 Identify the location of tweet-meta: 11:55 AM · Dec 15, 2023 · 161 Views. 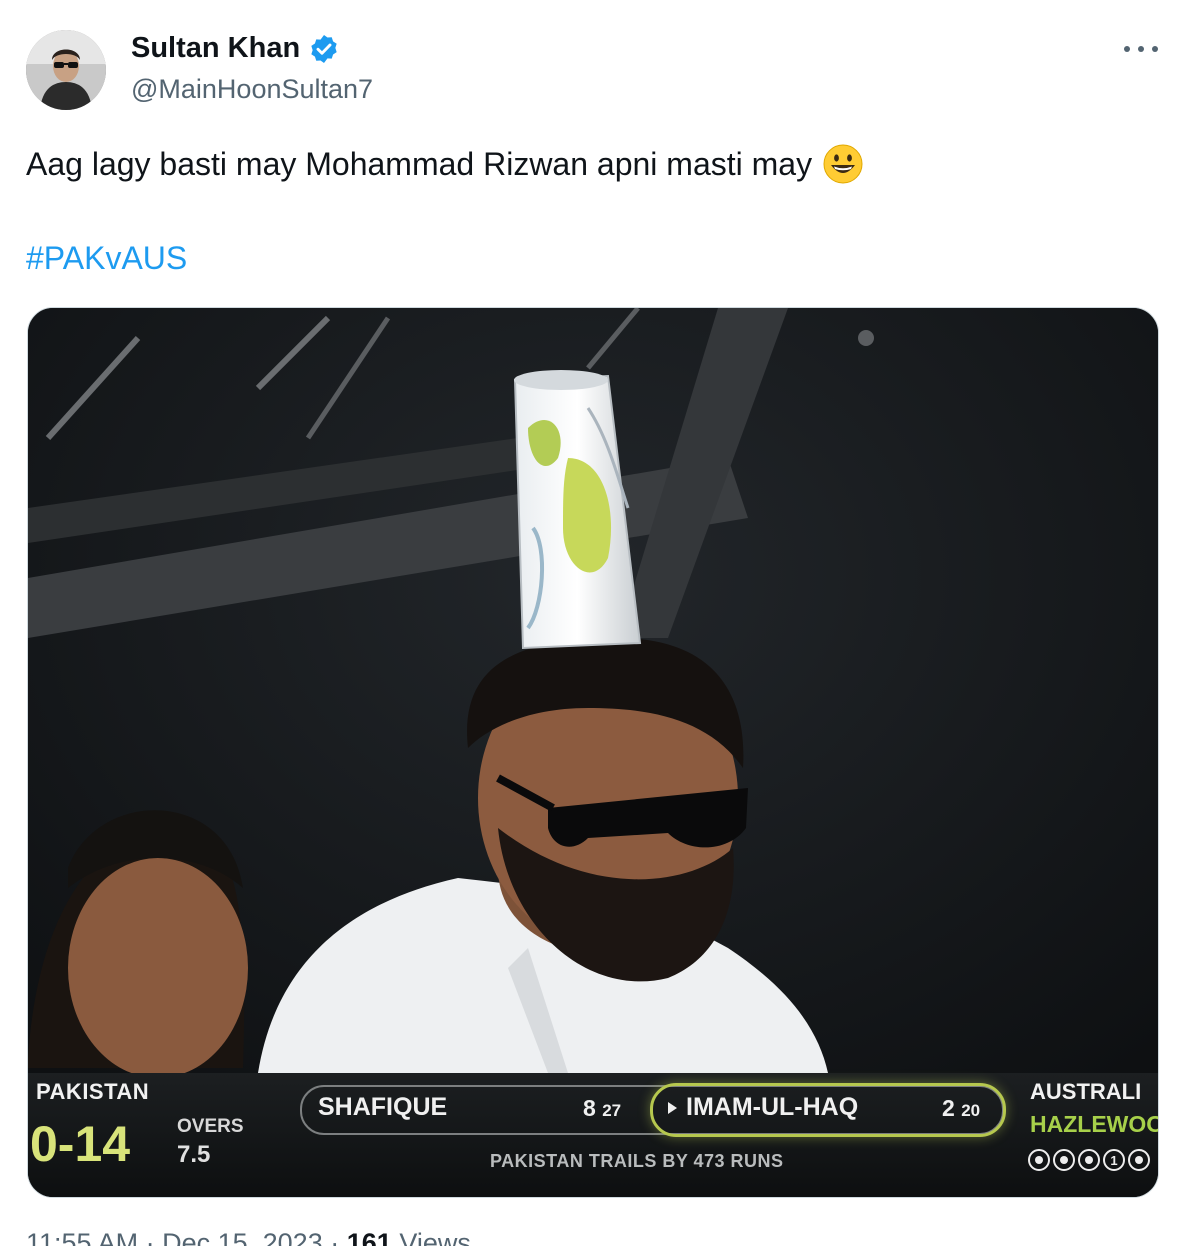
(248, 1237).